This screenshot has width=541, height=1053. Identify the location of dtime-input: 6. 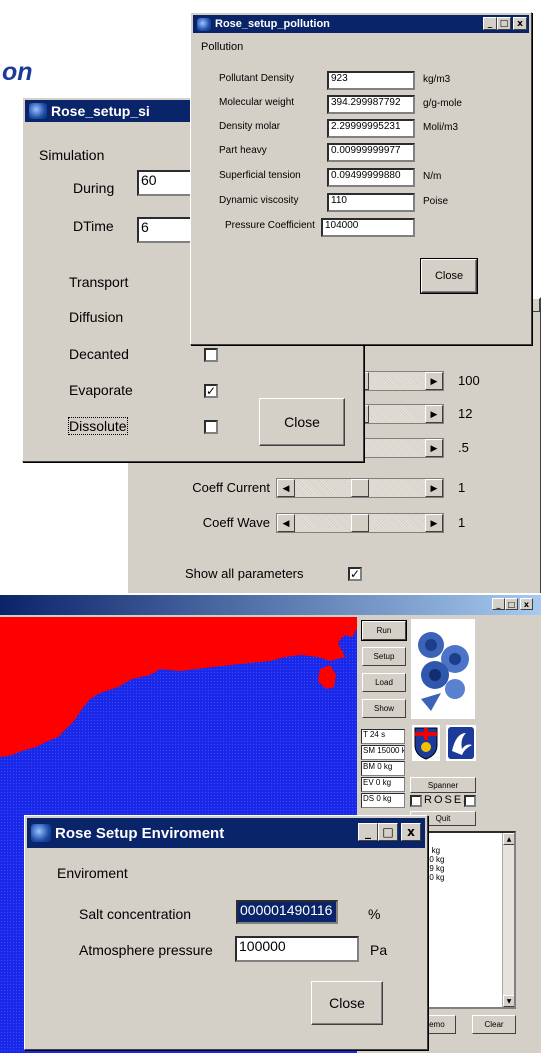
(167, 230).